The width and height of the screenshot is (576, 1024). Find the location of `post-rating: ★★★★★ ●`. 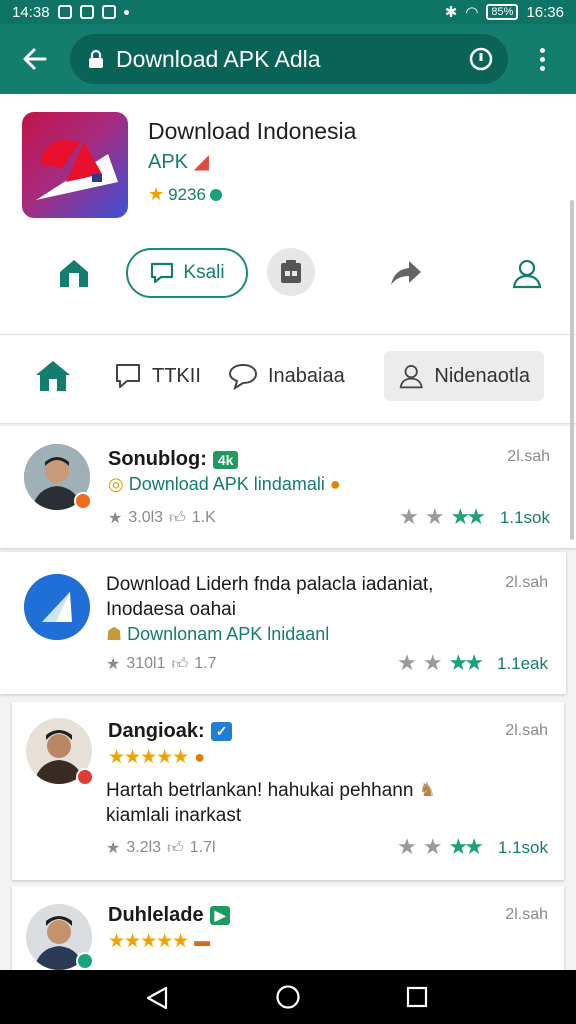

post-rating: ★★★★★ ● is located at coordinates (156, 757).